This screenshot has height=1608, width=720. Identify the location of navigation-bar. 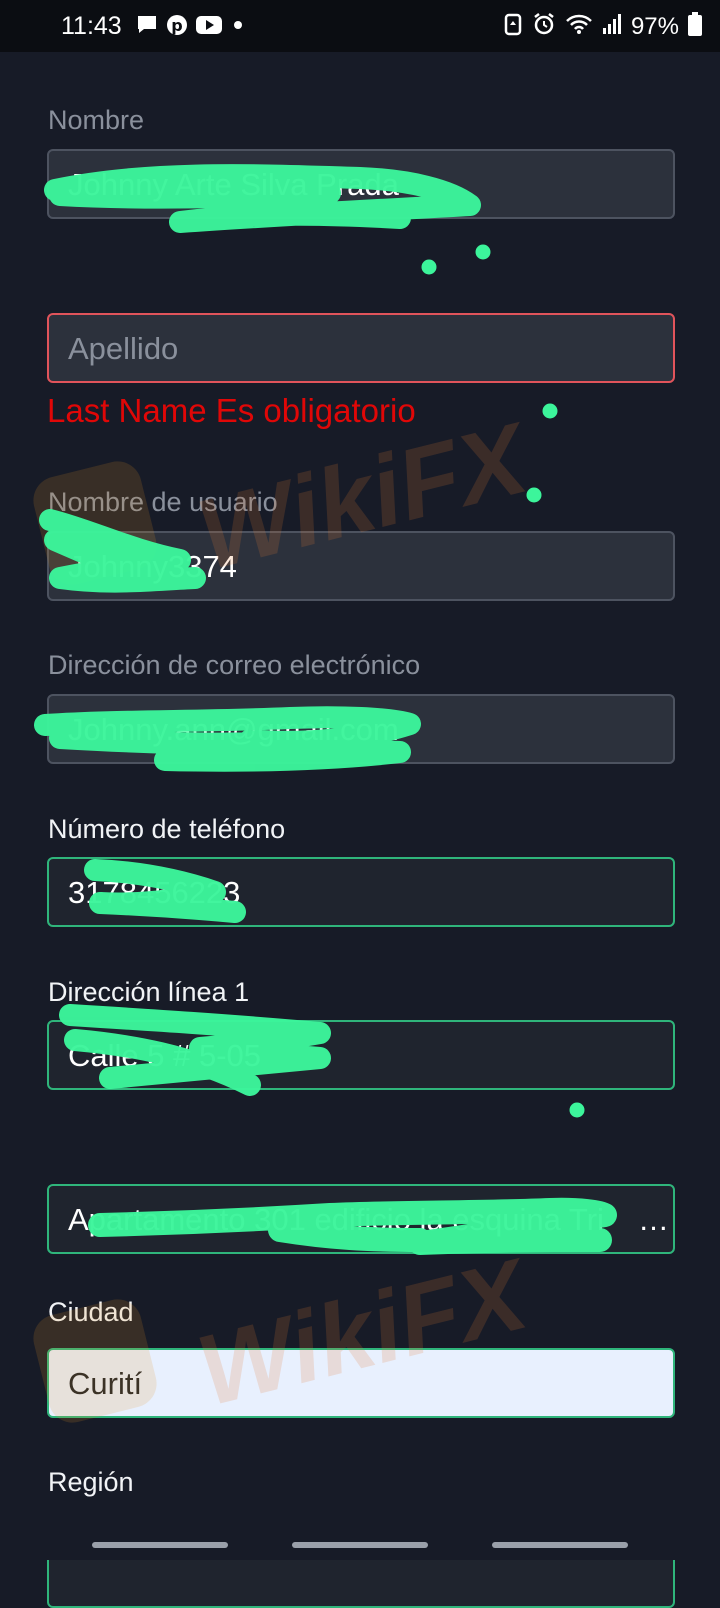
(360, 1546).